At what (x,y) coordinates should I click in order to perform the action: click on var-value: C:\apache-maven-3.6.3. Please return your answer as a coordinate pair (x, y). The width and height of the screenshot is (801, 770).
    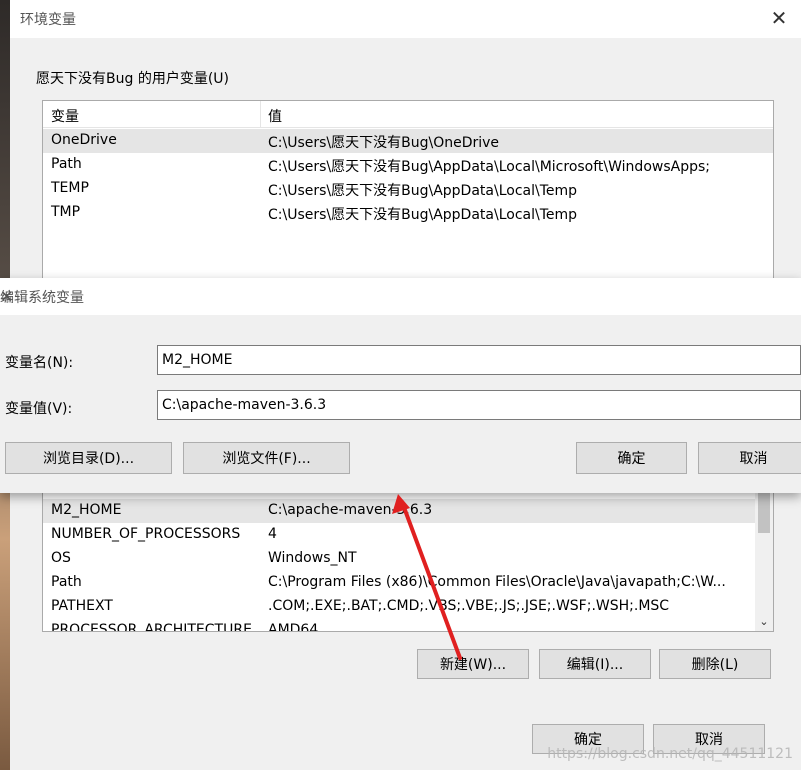
    Looking at the image, I should click on (350, 510).